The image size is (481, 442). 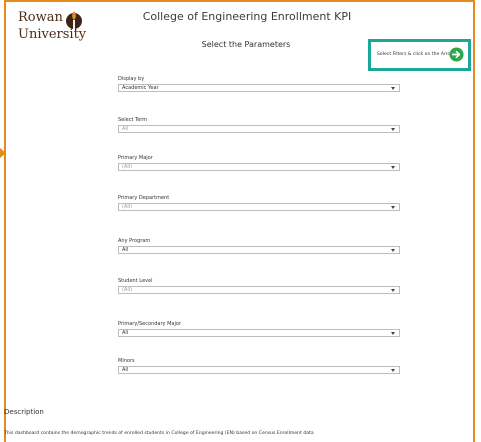 What do you see at coordinates (126, 361) in the screenshot?
I see `minors-label: Minors` at bounding box center [126, 361].